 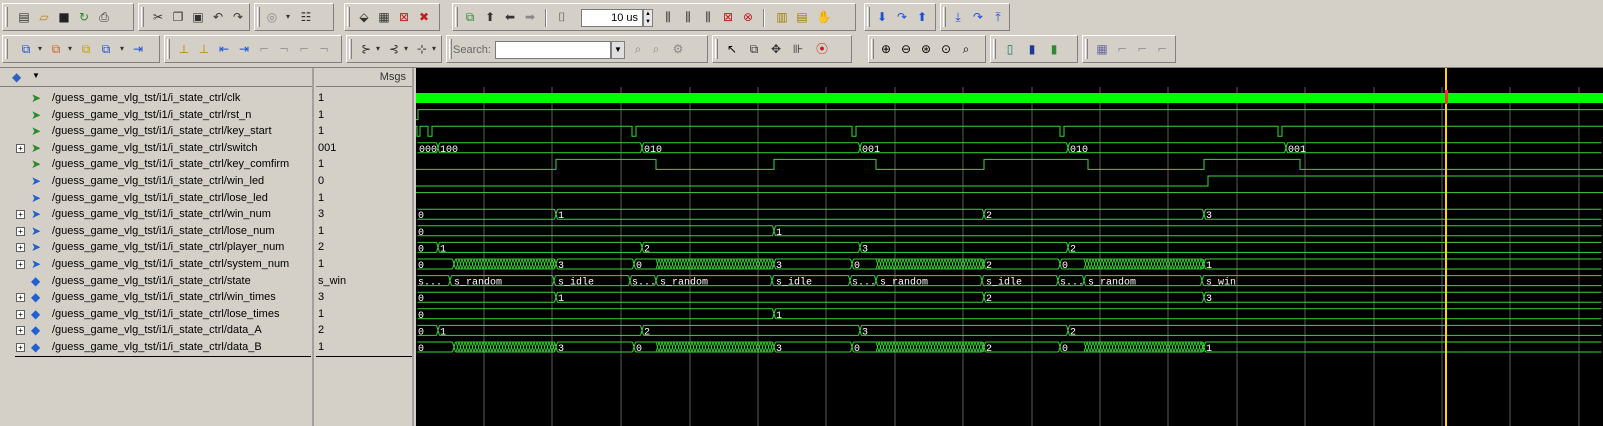 What do you see at coordinates (998, 17) in the screenshot?
I see `step-up-icon: ⤒` at bounding box center [998, 17].